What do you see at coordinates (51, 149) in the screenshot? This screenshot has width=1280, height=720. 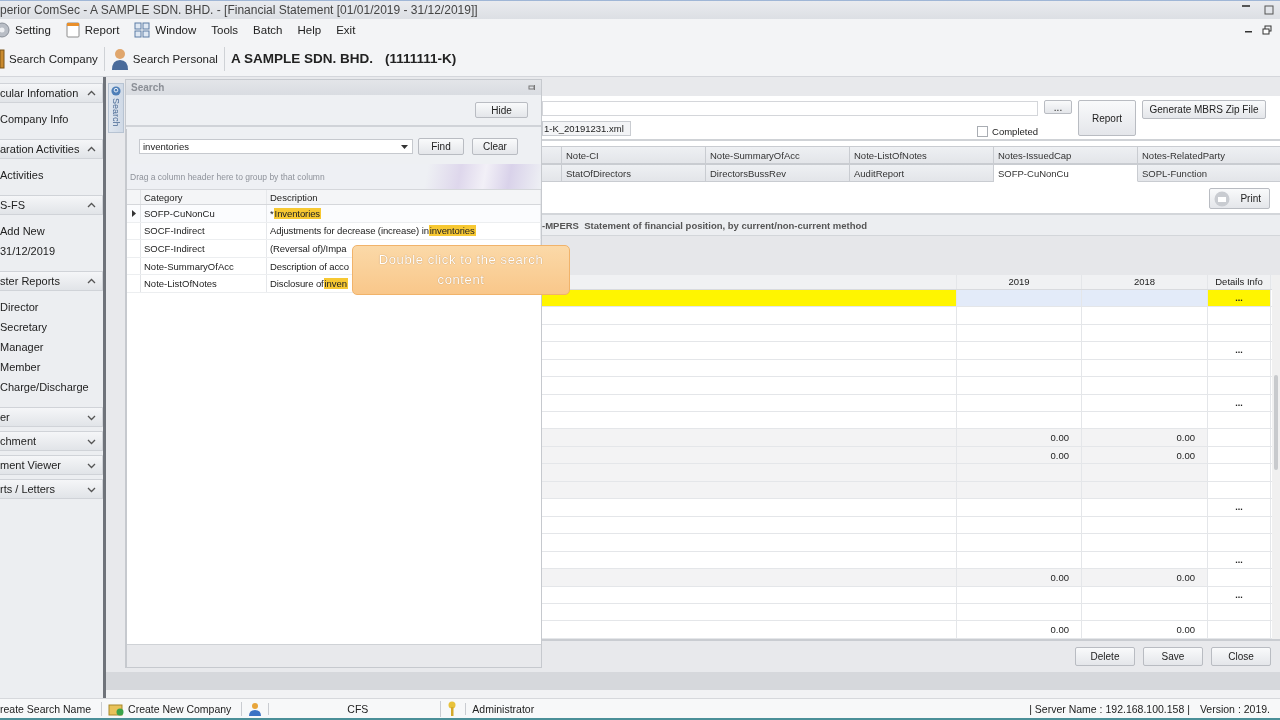 I see `sidebar-group-header: aration Activities` at bounding box center [51, 149].